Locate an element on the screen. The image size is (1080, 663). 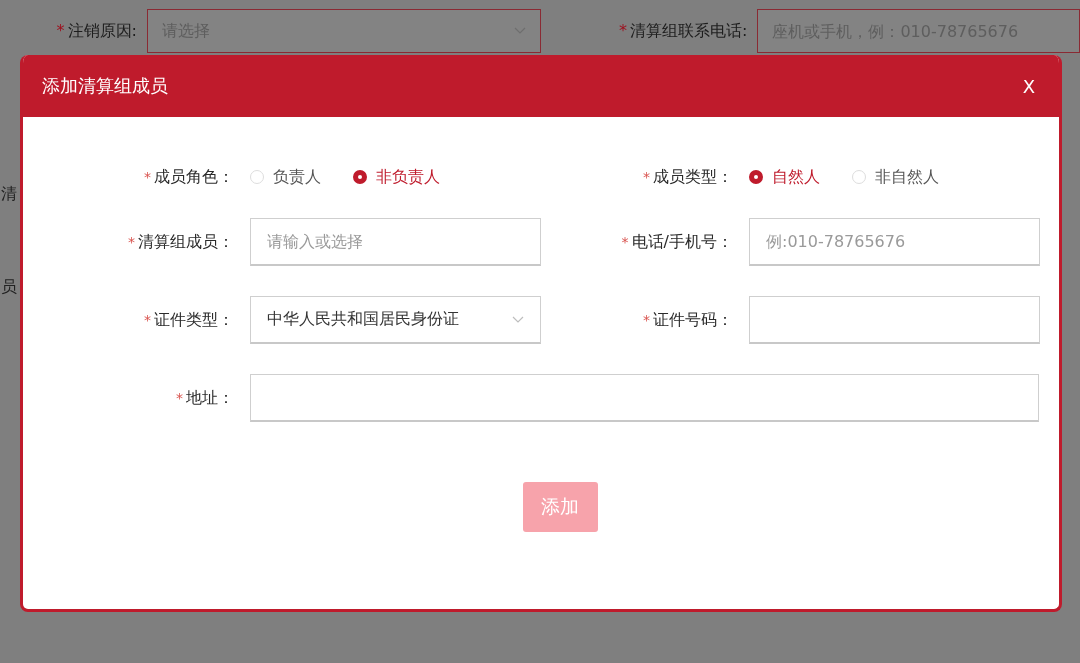
close-button: X is located at coordinates (1028, 86).